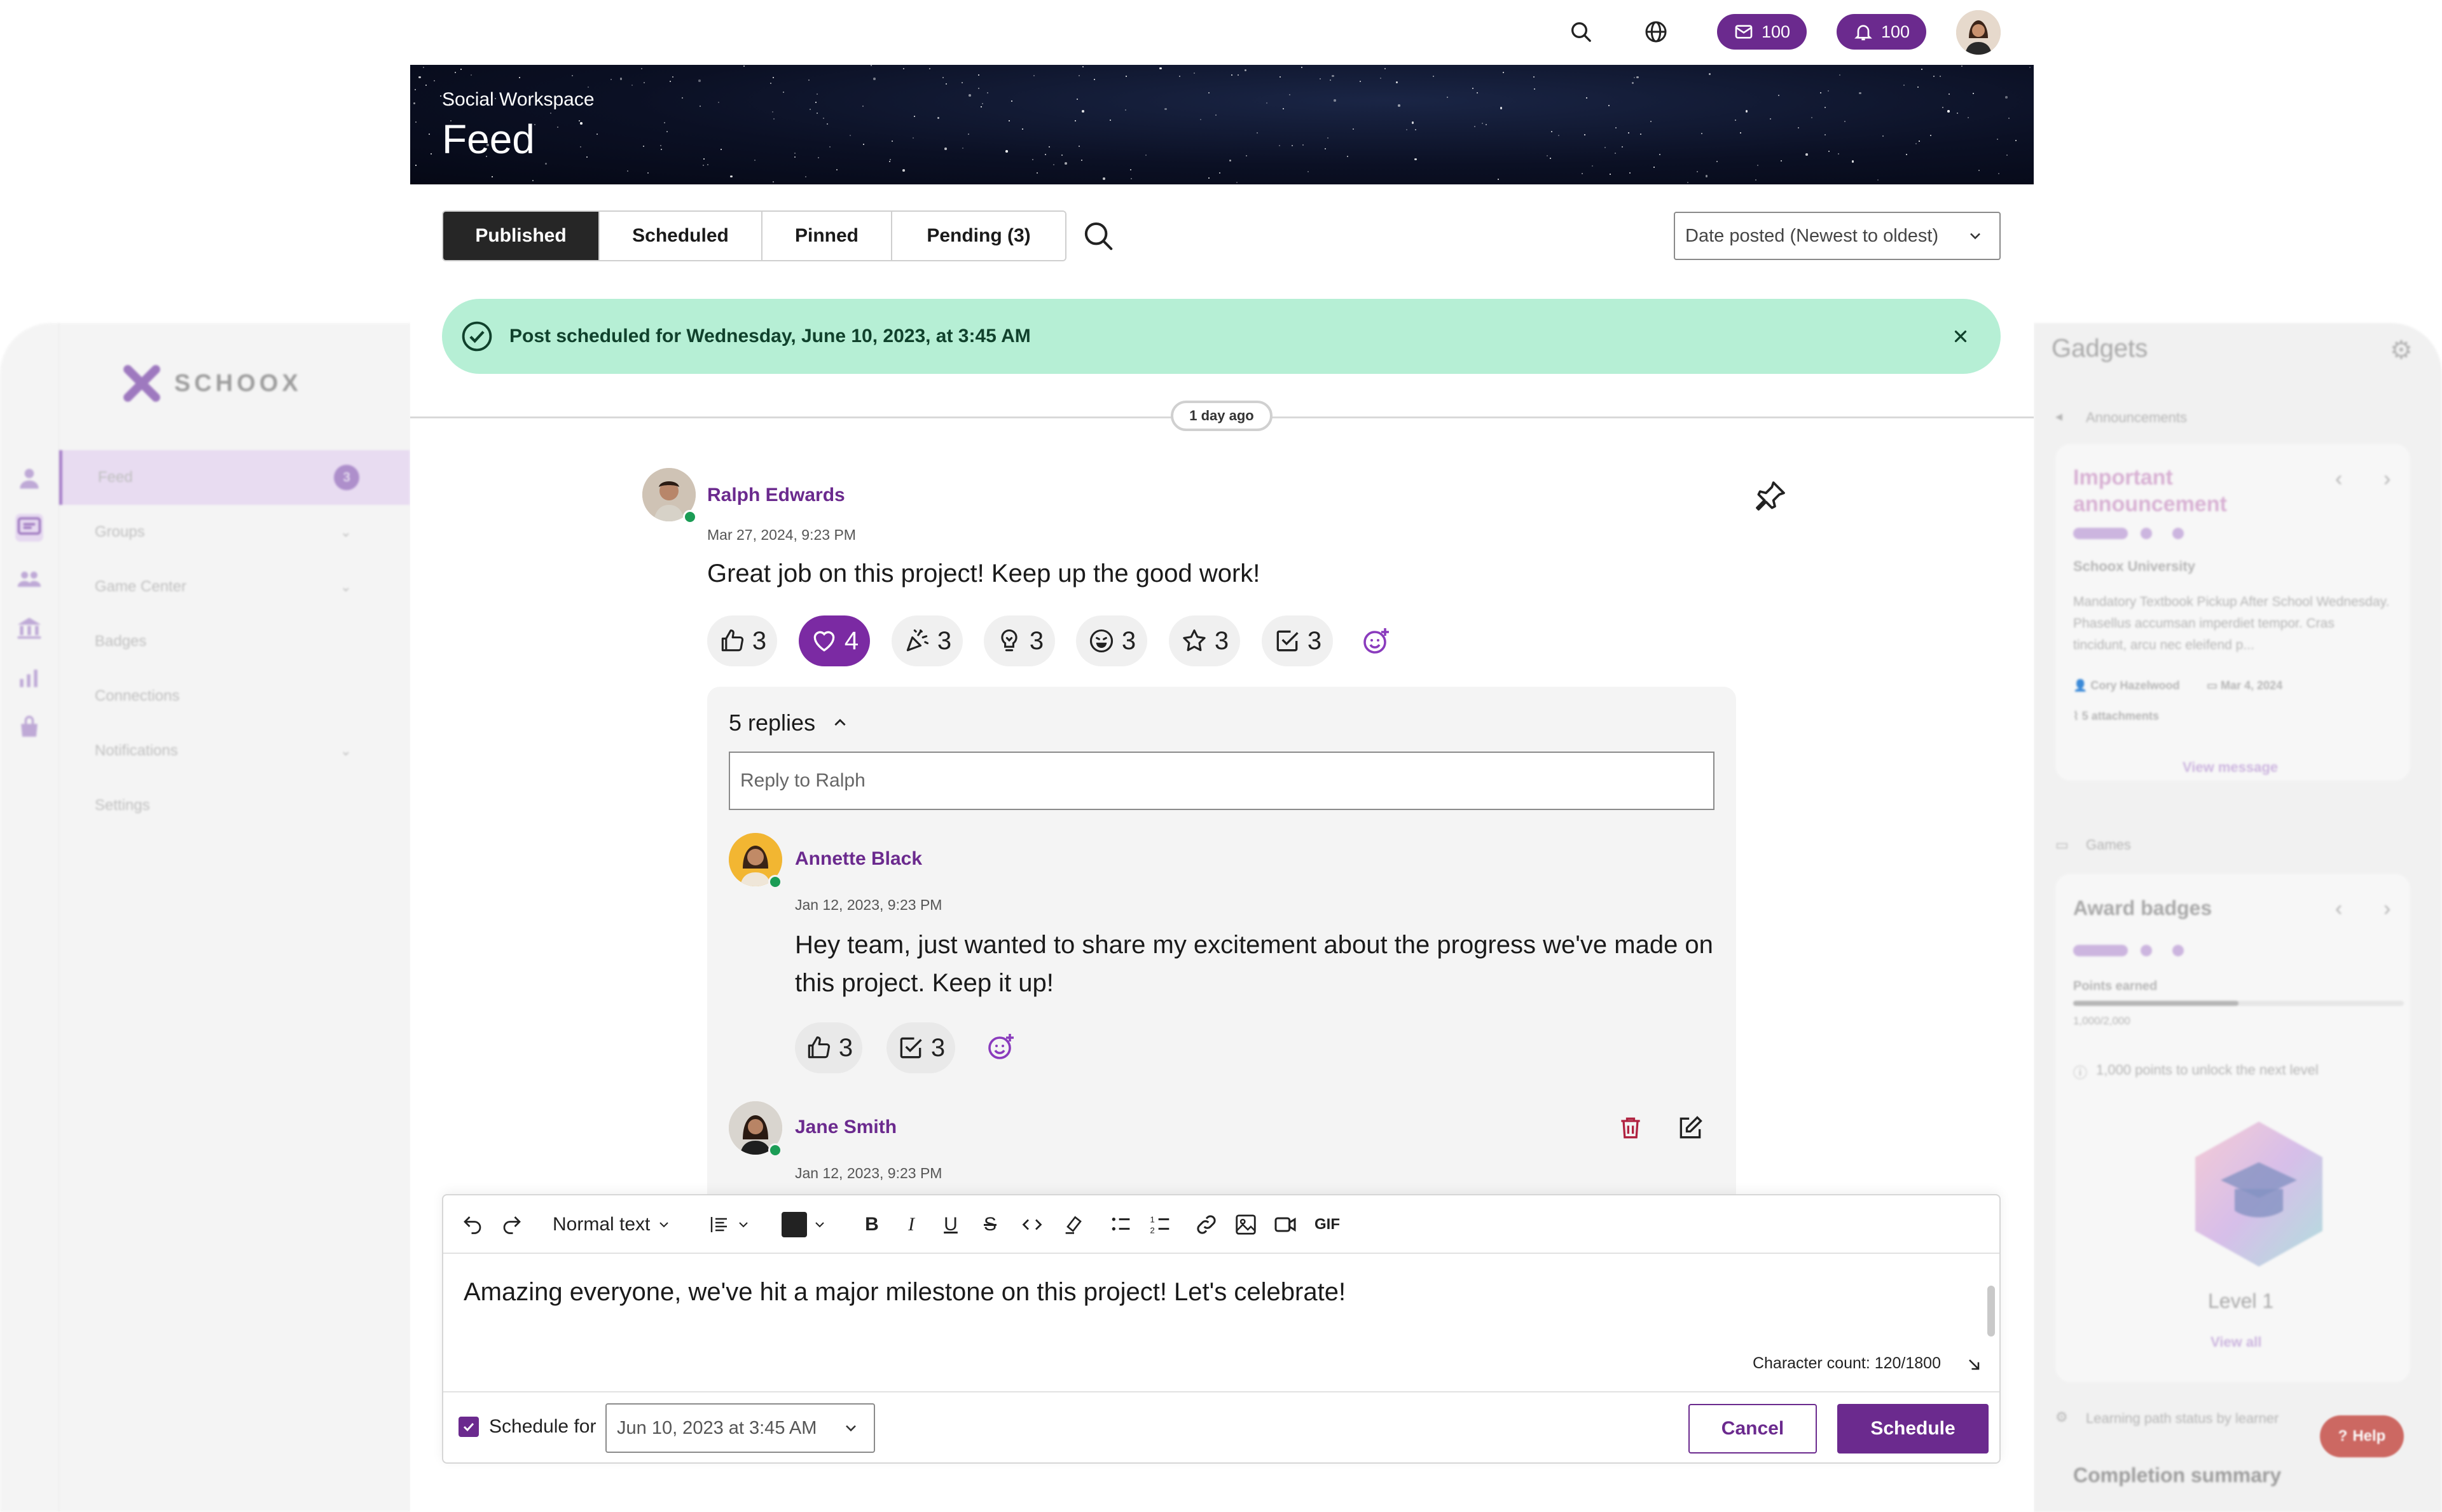  I want to click on bullet-list-icon, so click(1121, 1224).